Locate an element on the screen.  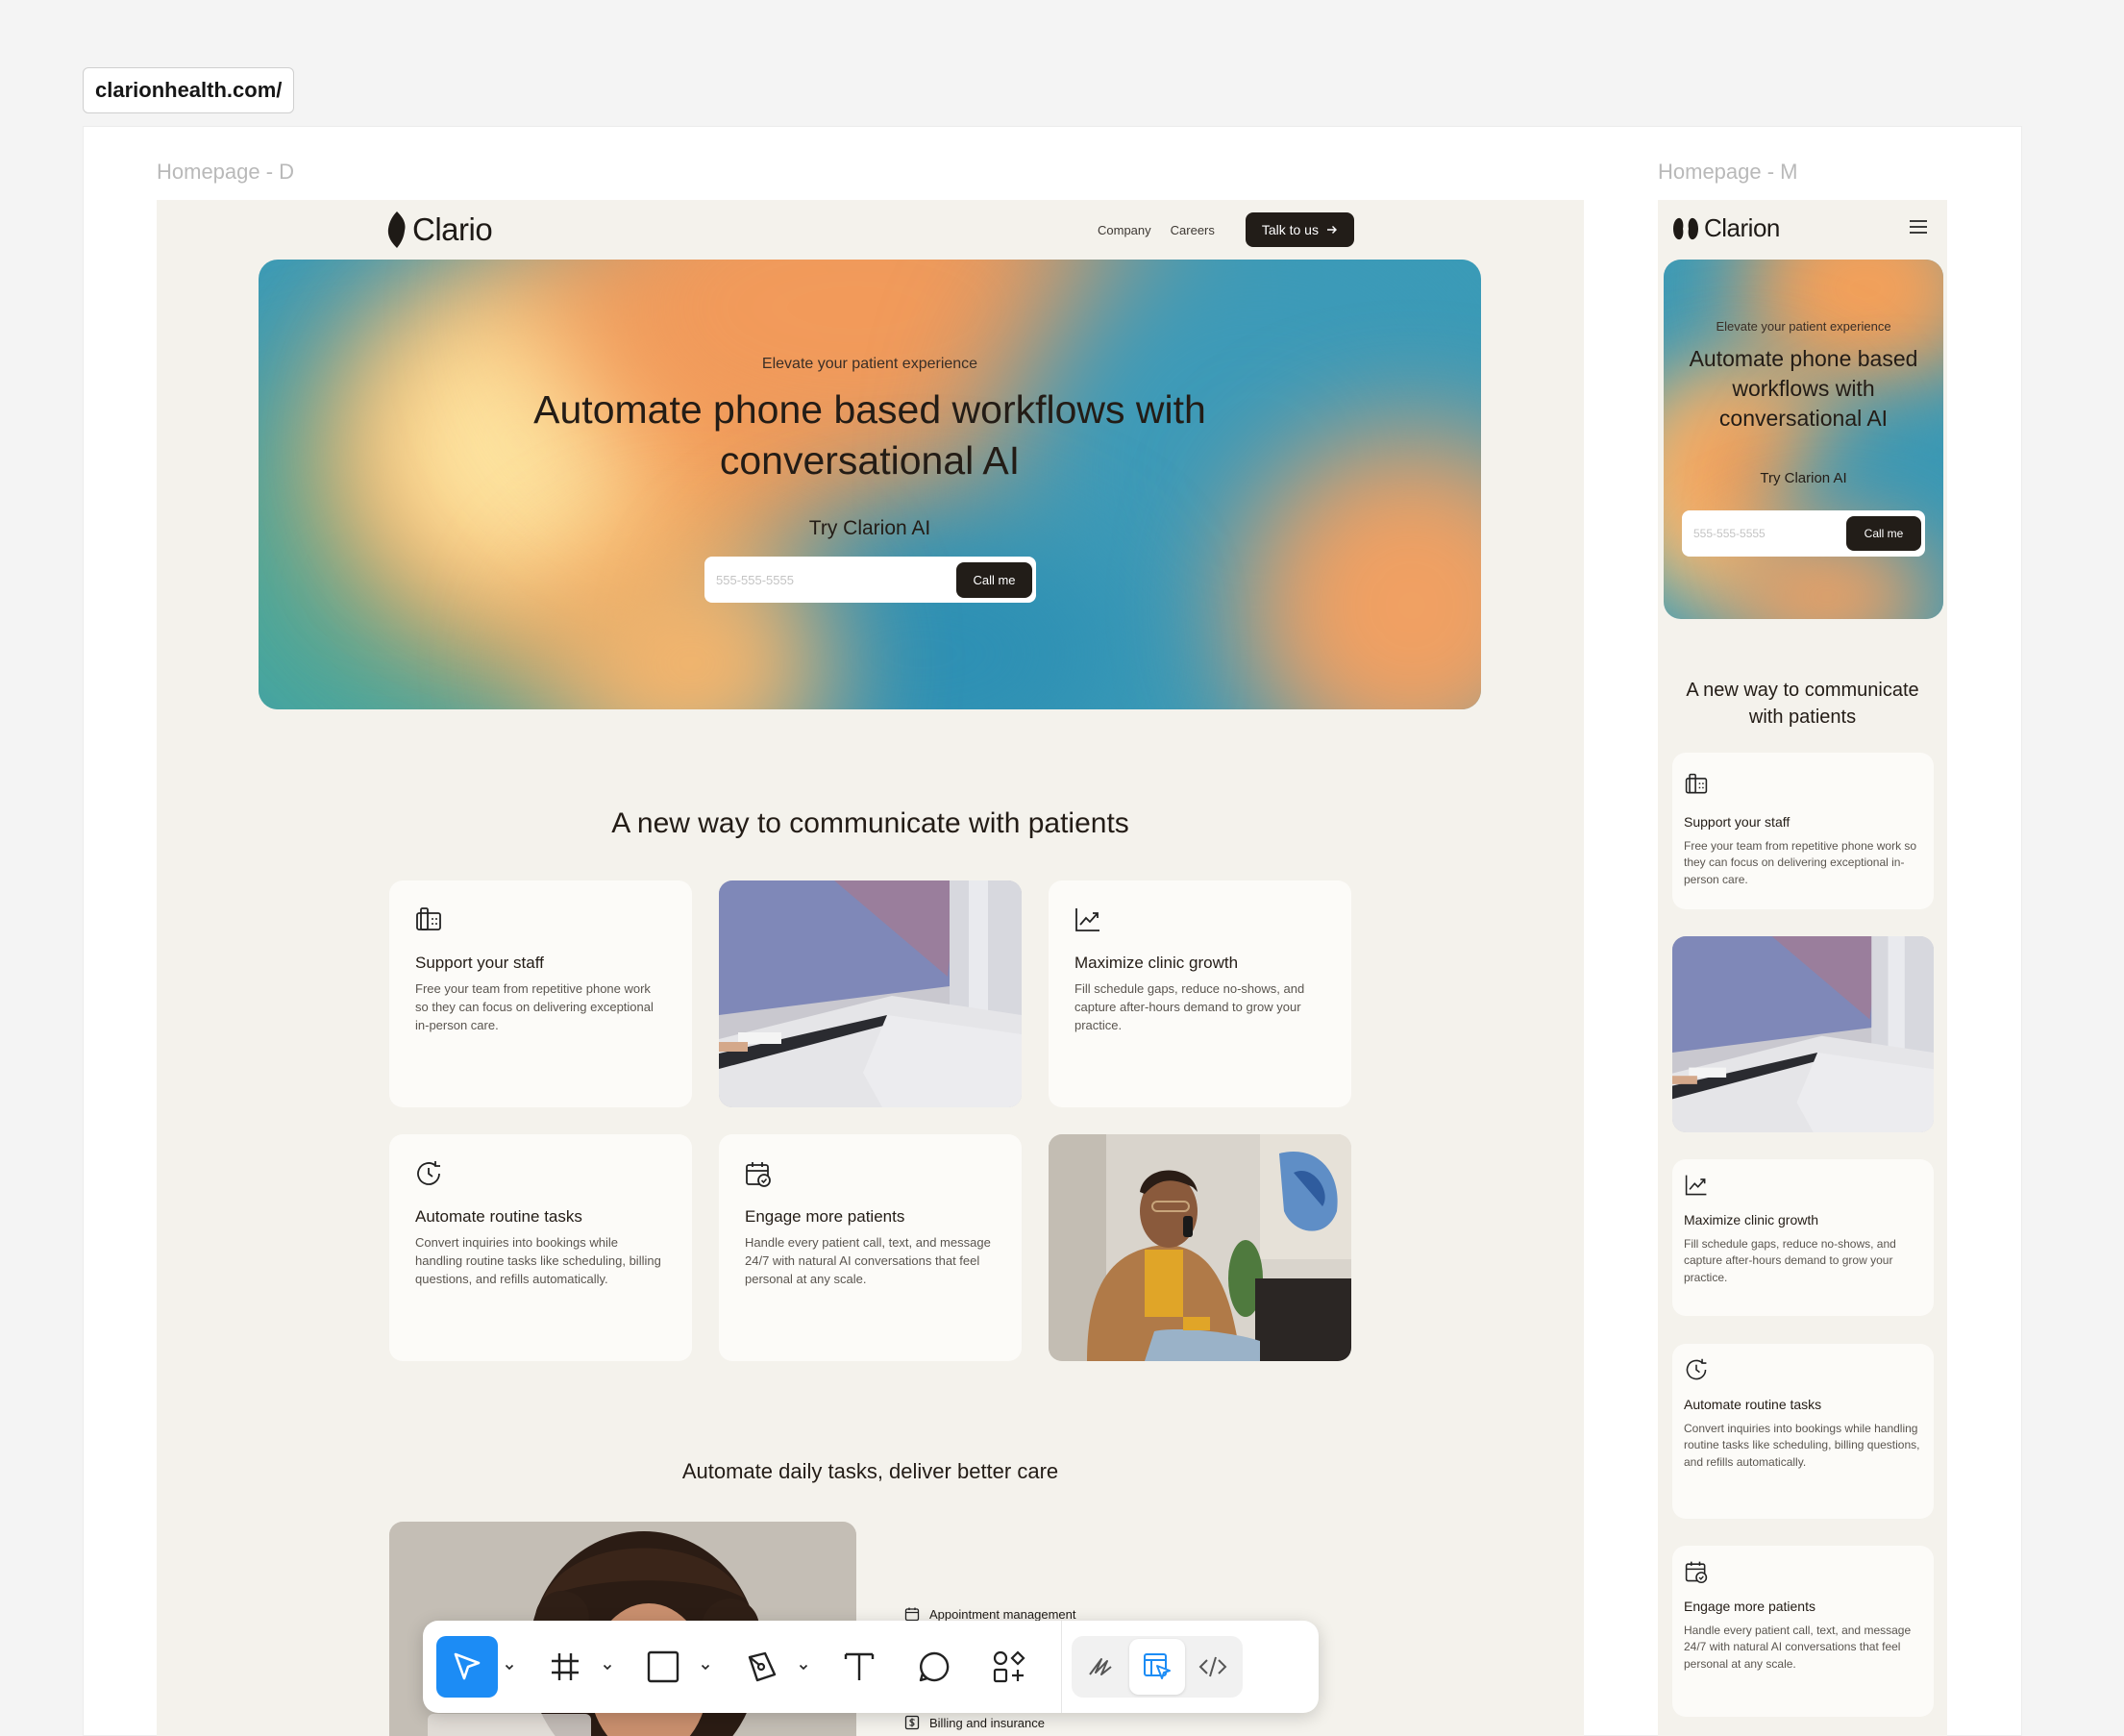
pen-tool-dropdown is located at coordinates (804, 1667).